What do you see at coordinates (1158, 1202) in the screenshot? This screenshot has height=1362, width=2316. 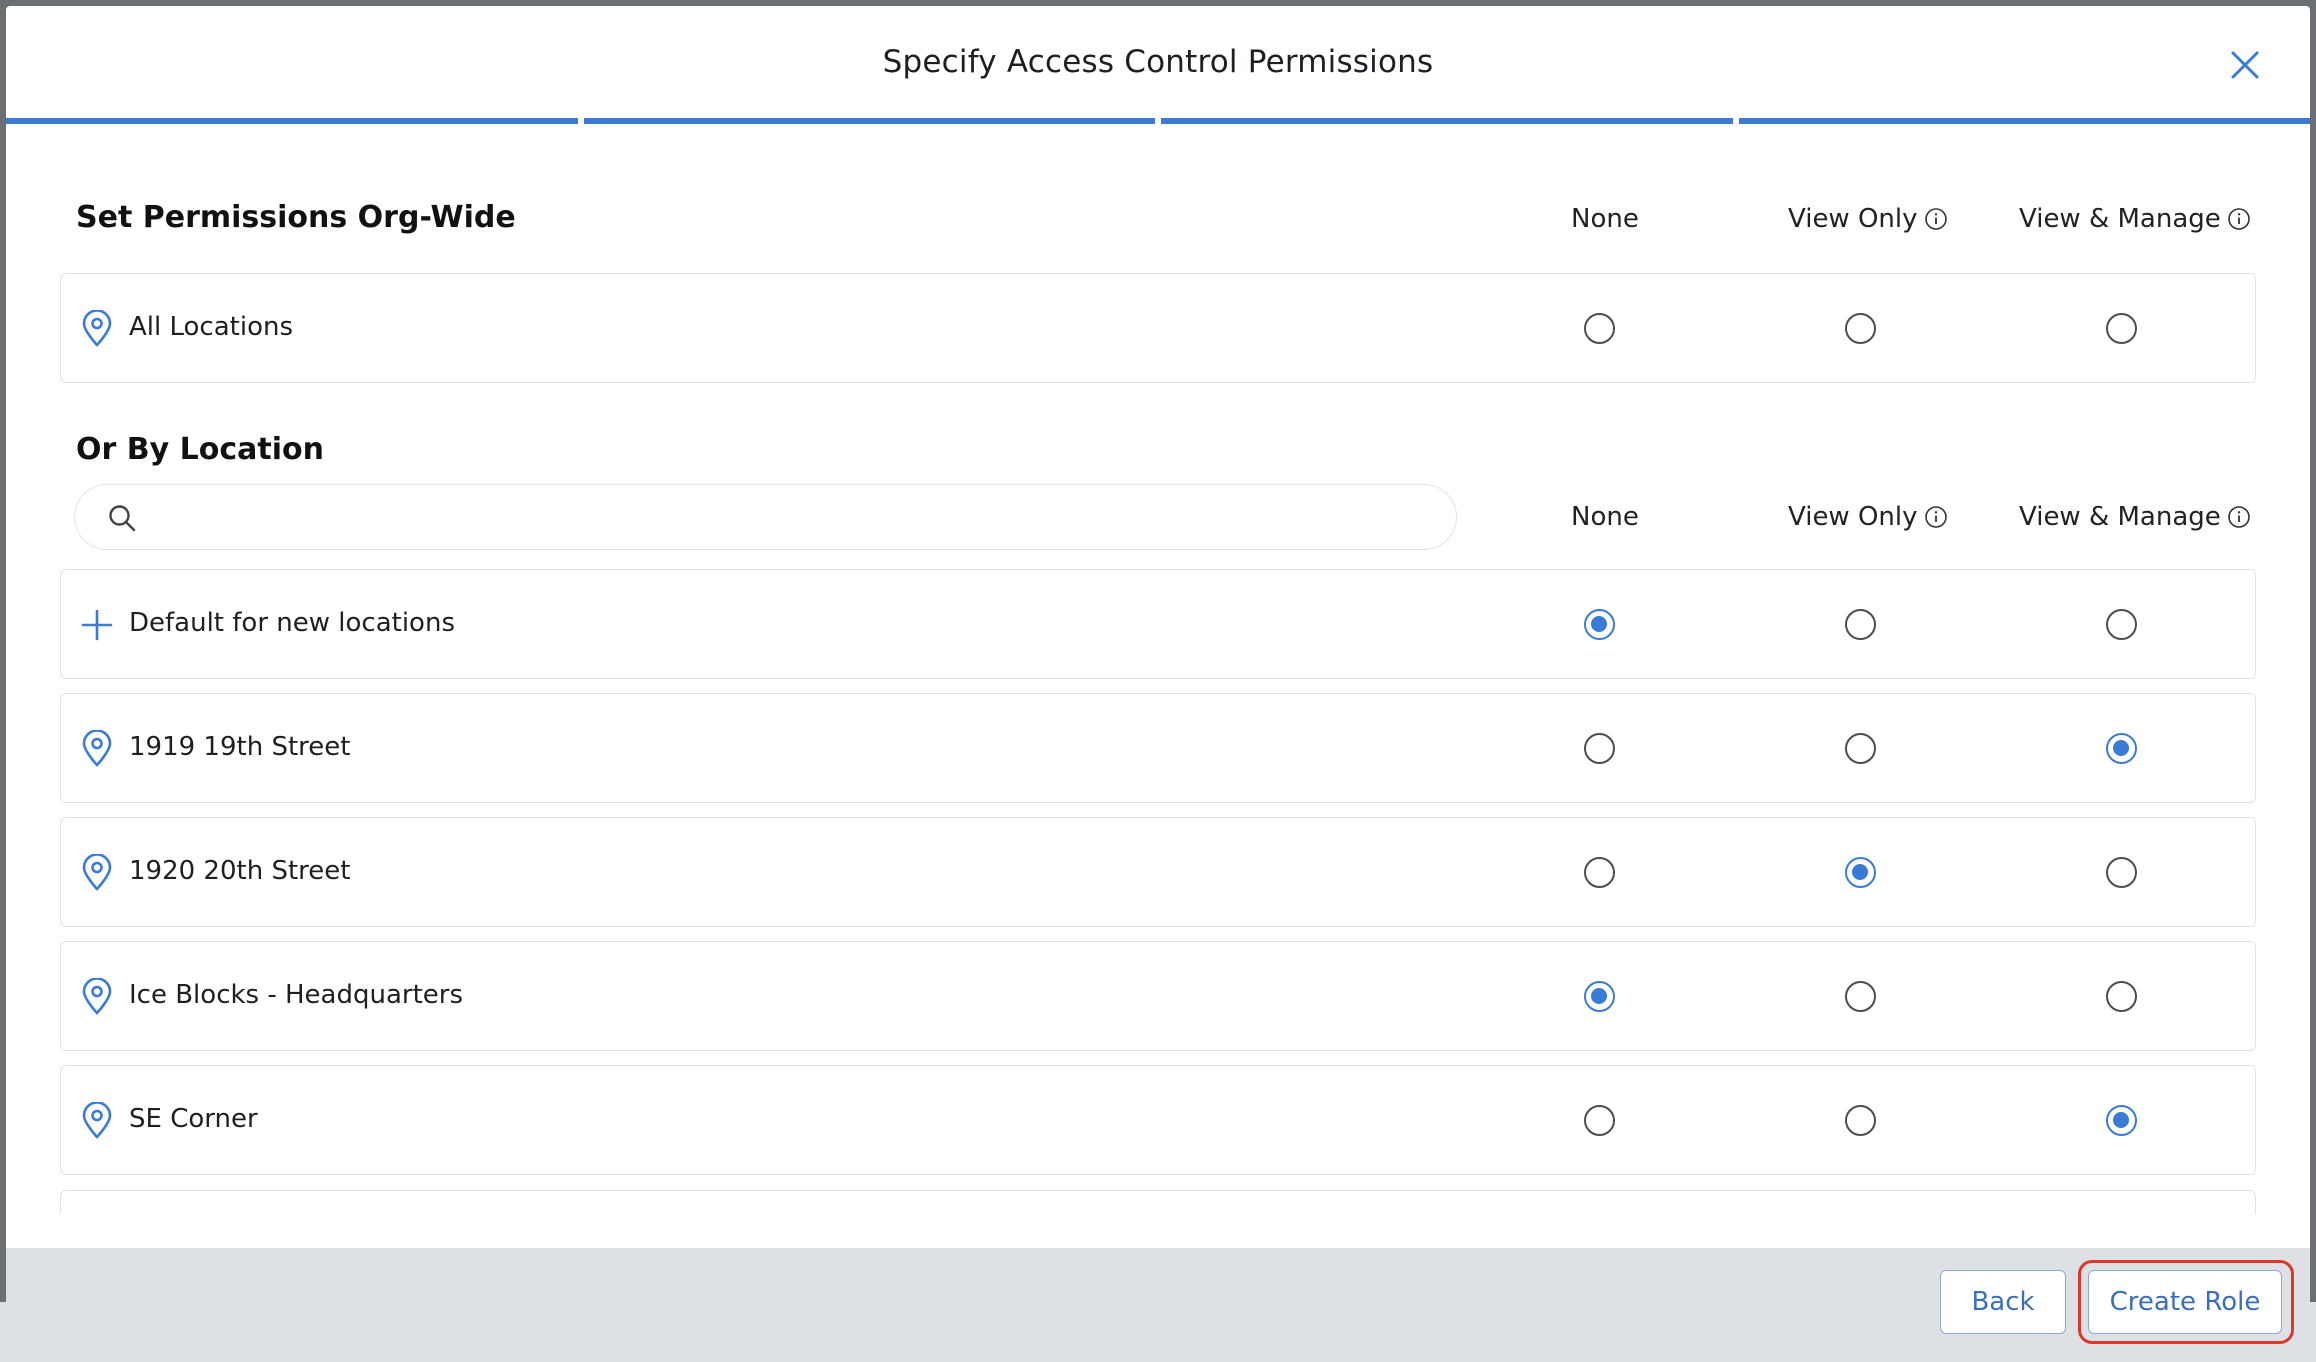 I see `row-location-partial` at bounding box center [1158, 1202].